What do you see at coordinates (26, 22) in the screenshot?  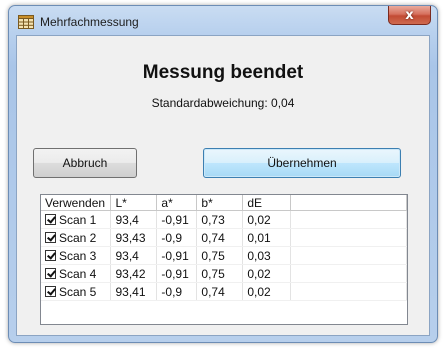 I see `table-icon` at bounding box center [26, 22].